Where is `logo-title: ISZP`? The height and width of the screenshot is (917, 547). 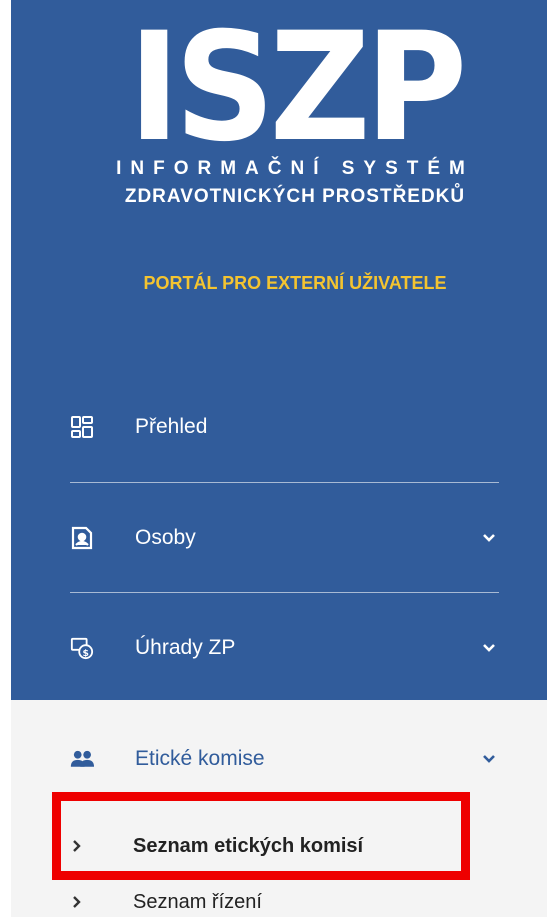
logo-title: ISZP is located at coordinates (297, 88).